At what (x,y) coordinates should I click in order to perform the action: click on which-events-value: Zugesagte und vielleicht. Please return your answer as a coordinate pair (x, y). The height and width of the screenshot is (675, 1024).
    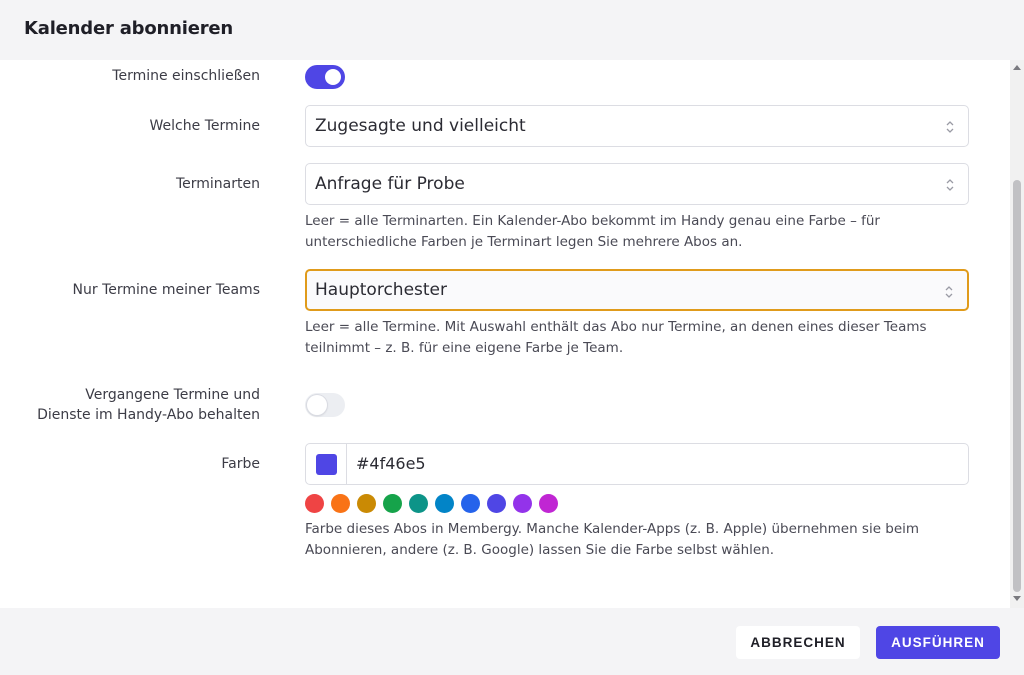
    Looking at the image, I should click on (420, 126).